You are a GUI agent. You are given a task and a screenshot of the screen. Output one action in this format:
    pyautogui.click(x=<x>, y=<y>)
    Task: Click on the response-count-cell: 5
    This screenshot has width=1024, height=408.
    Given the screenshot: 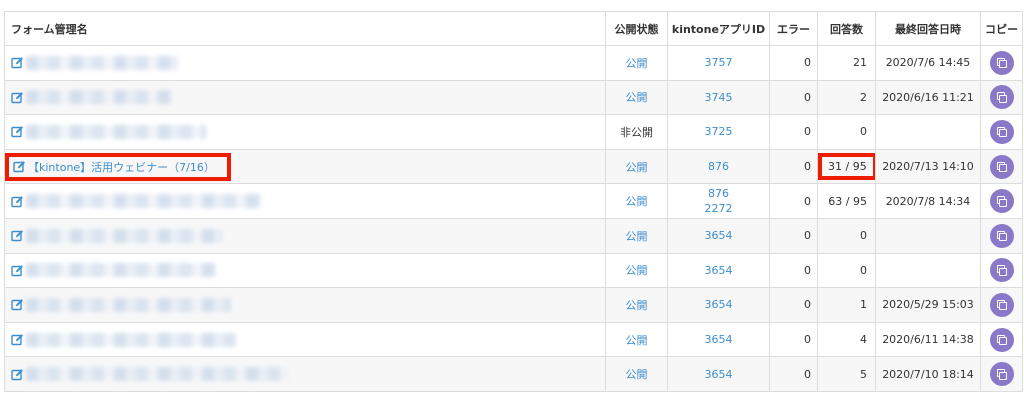 What is the action you would take?
    pyautogui.click(x=846, y=374)
    